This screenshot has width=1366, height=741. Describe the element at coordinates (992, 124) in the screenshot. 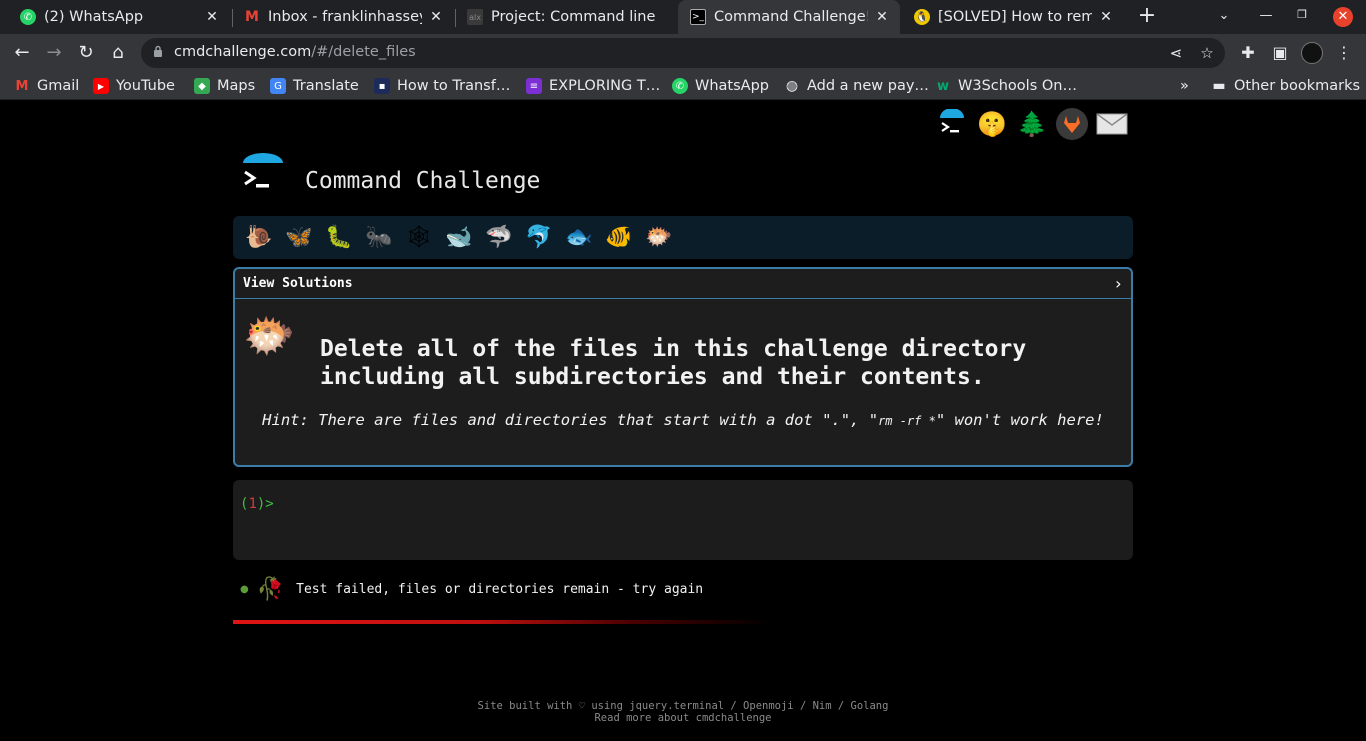

I see `shushing-face-icon: 🤫` at that location.